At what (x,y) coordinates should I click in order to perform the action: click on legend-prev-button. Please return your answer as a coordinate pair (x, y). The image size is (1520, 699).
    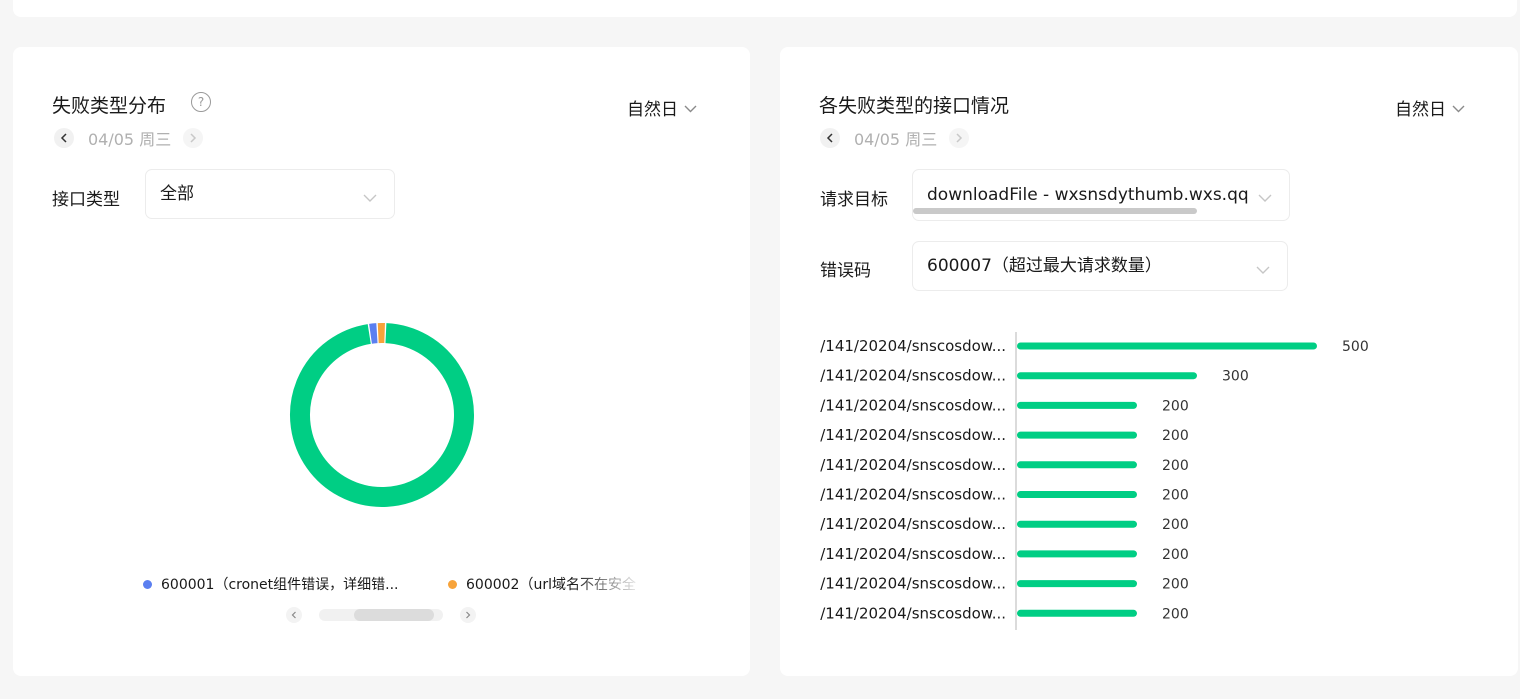
    Looking at the image, I should click on (294, 615).